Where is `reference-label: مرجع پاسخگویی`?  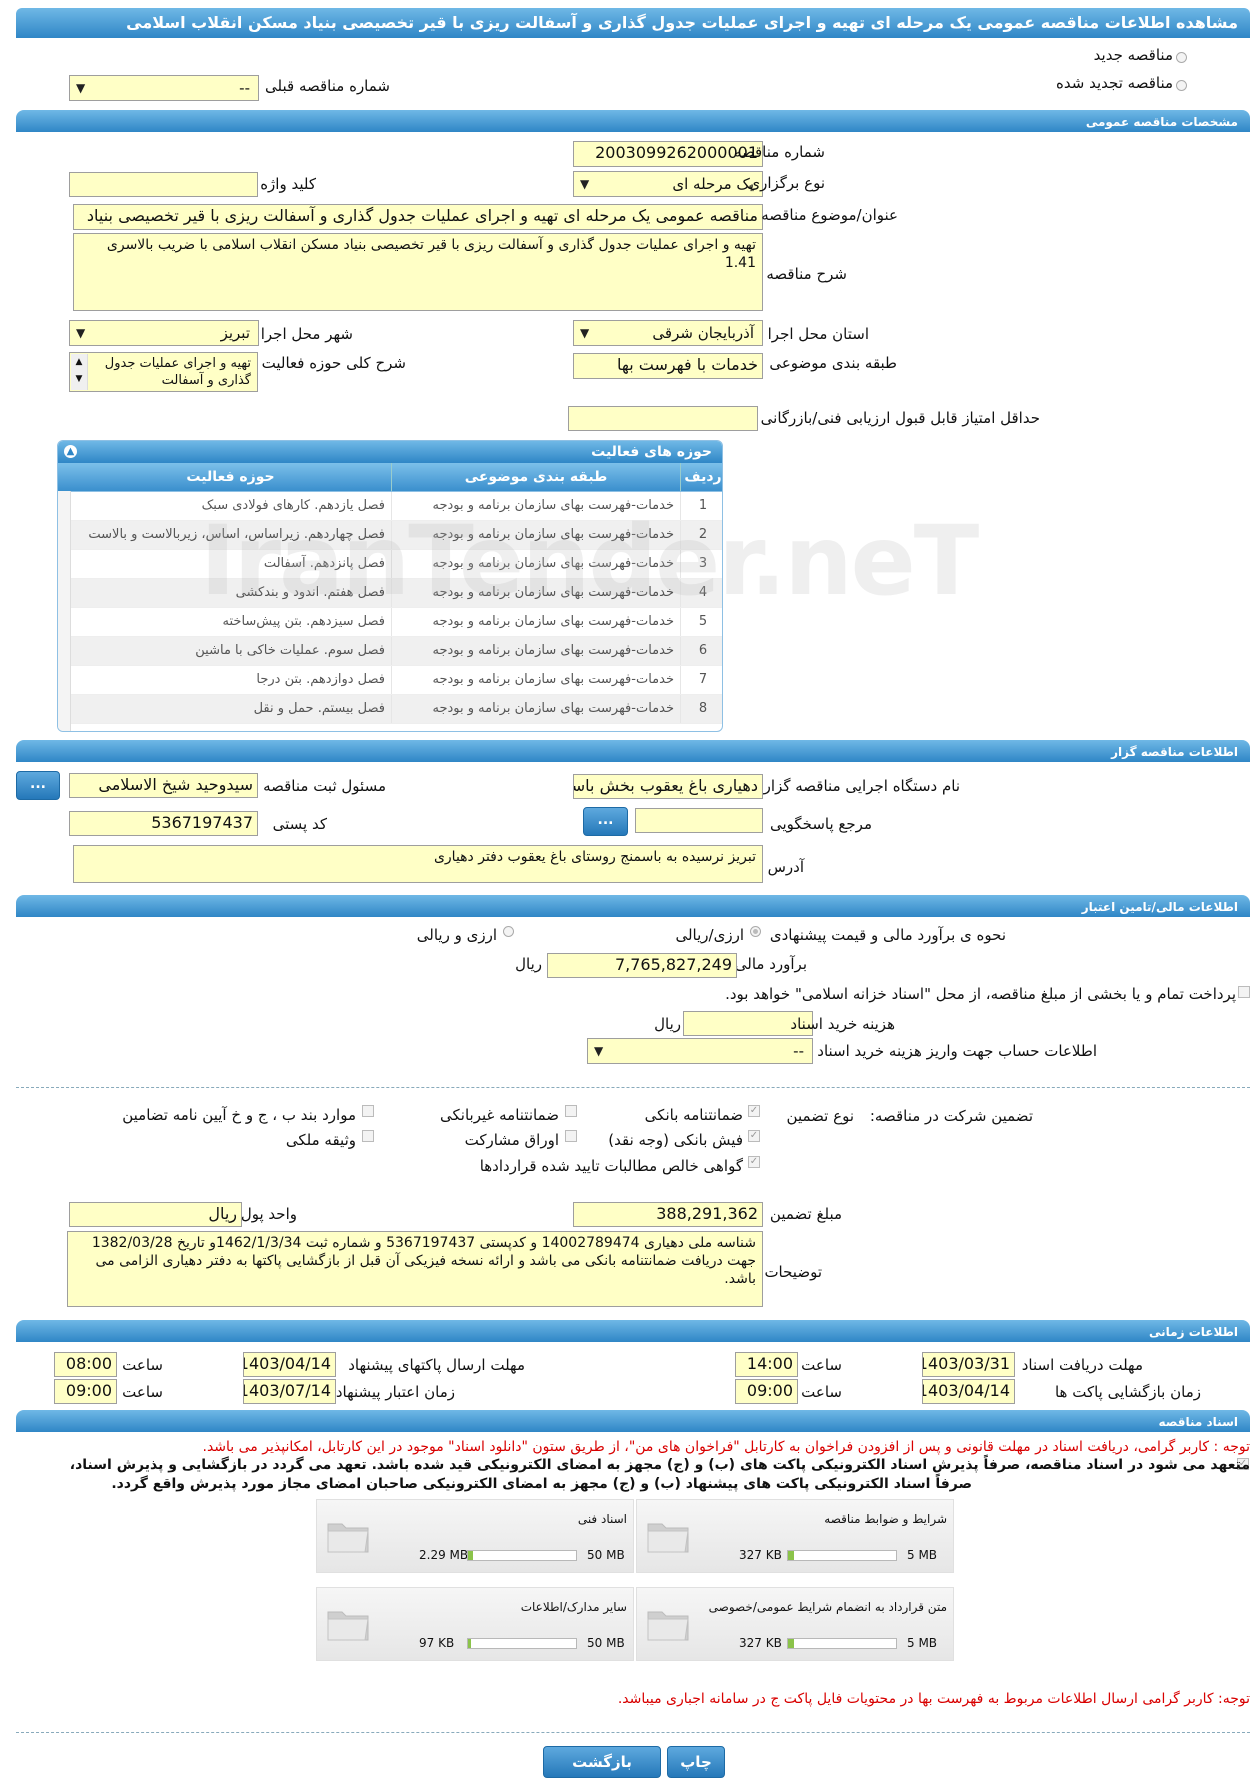
reference-label: مرجع پاسخگویی is located at coordinates (820, 824).